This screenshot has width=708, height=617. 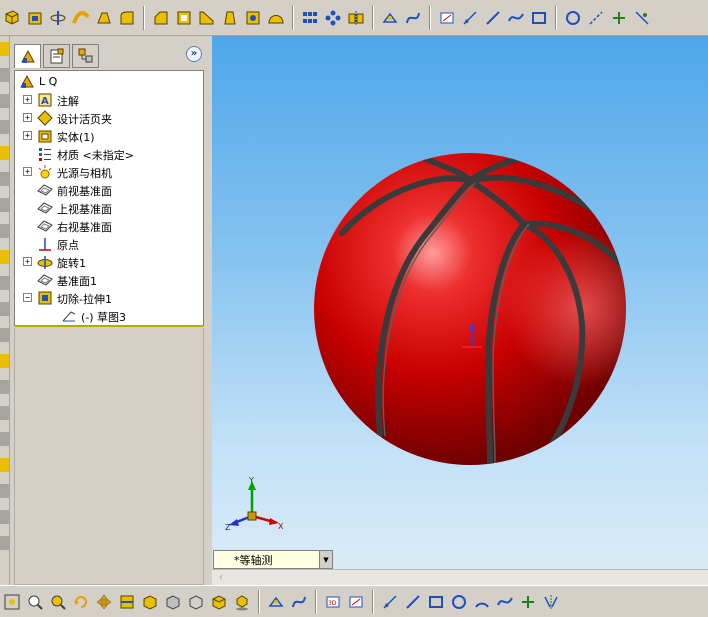 What do you see at coordinates (12, 18) in the screenshot?
I see `extrude-boss-button` at bounding box center [12, 18].